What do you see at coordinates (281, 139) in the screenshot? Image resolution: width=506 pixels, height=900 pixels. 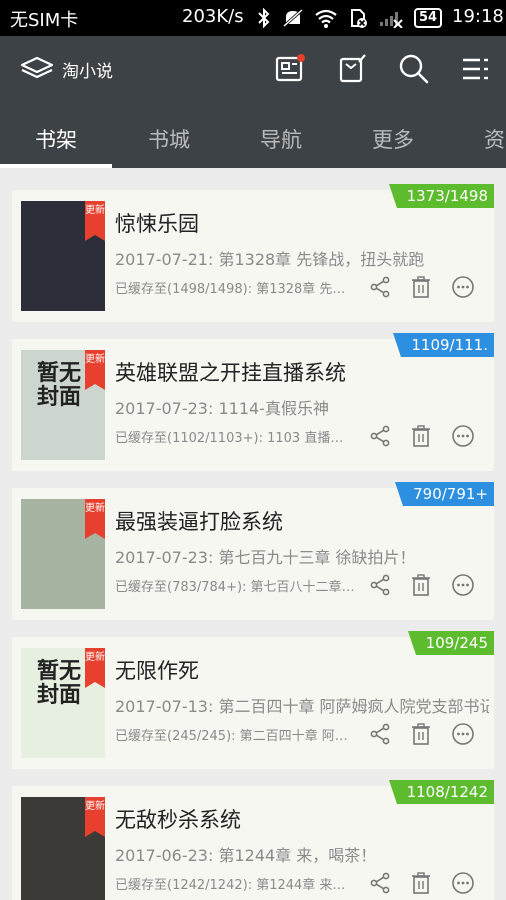 I see `tab-navigation: 导航` at bounding box center [281, 139].